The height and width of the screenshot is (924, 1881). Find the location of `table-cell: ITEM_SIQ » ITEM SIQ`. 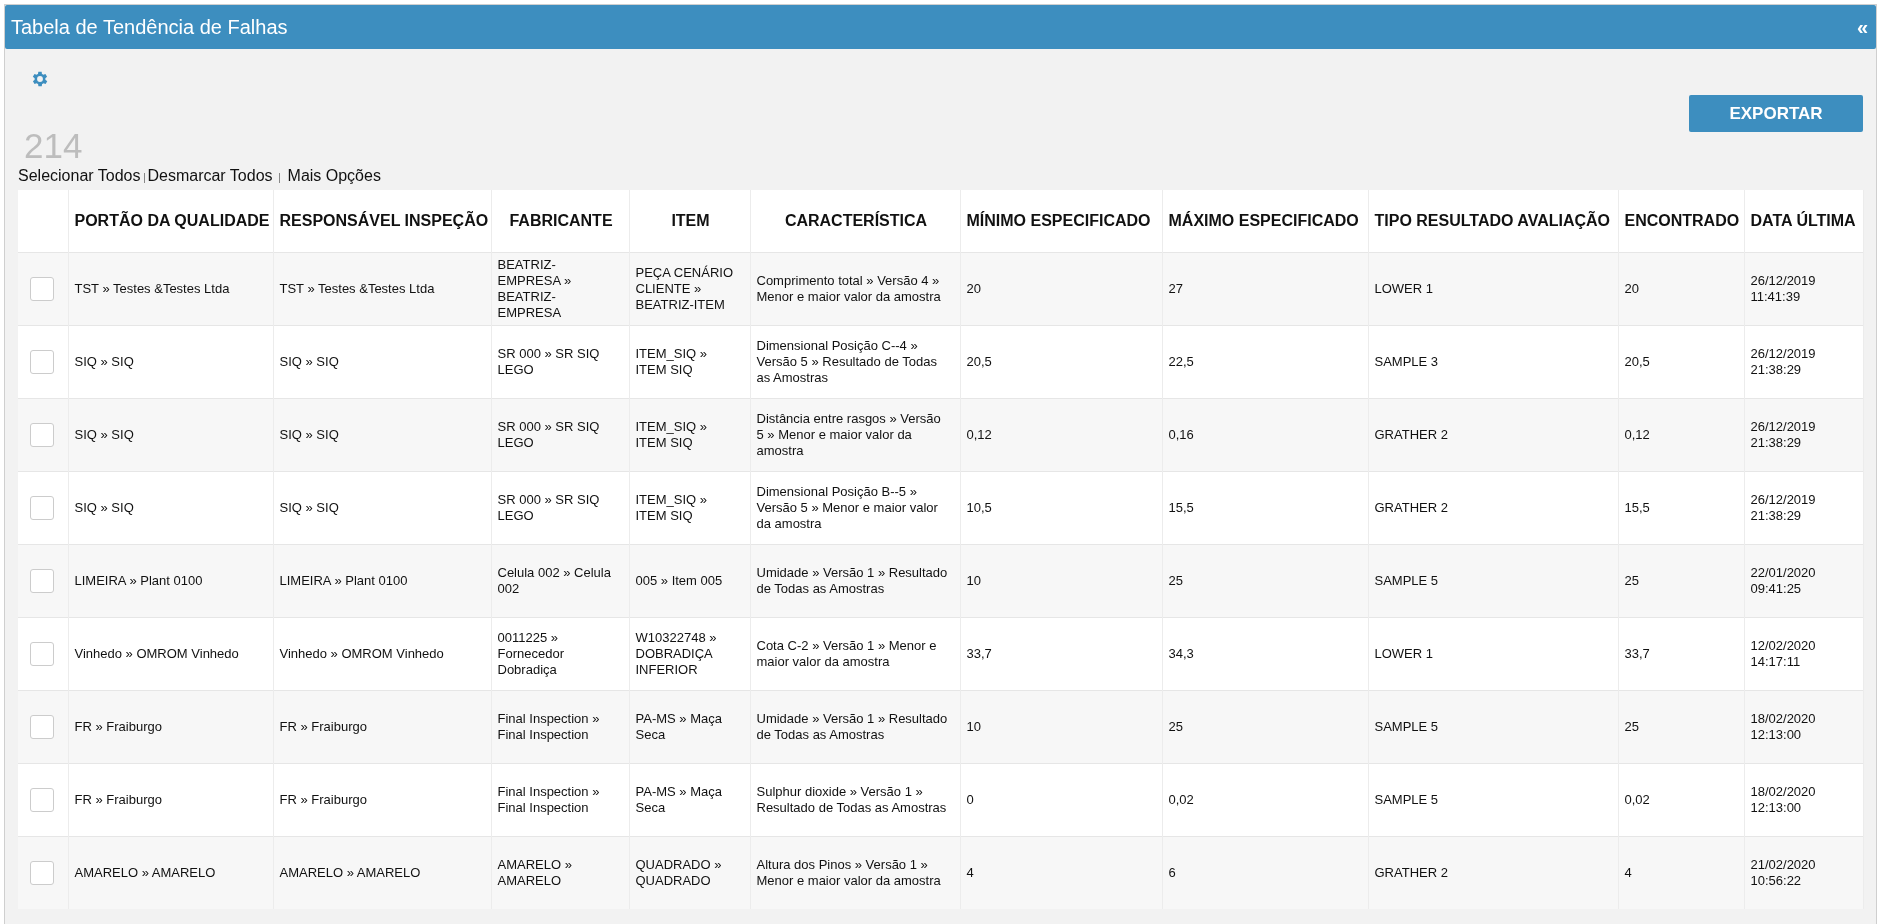

table-cell: ITEM_SIQ » ITEM SIQ is located at coordinates (689, 435).